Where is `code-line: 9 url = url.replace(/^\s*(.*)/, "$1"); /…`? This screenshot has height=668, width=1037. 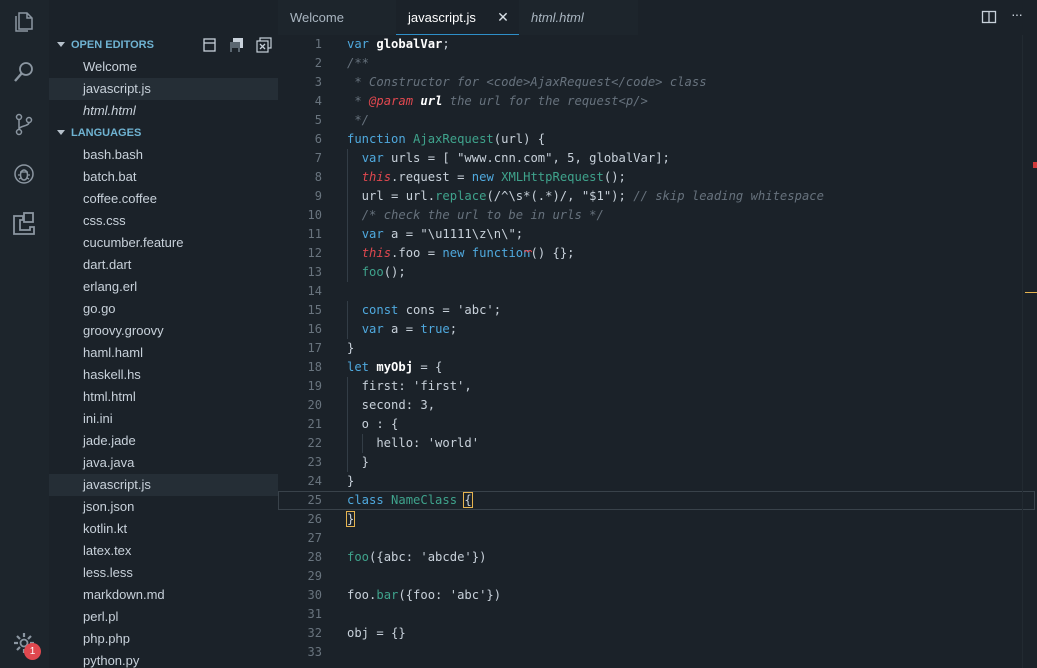
code-line: 9 url = url.replace(/^\s*(.*)/, "$1"); /… is located at coordinates (657, 196).